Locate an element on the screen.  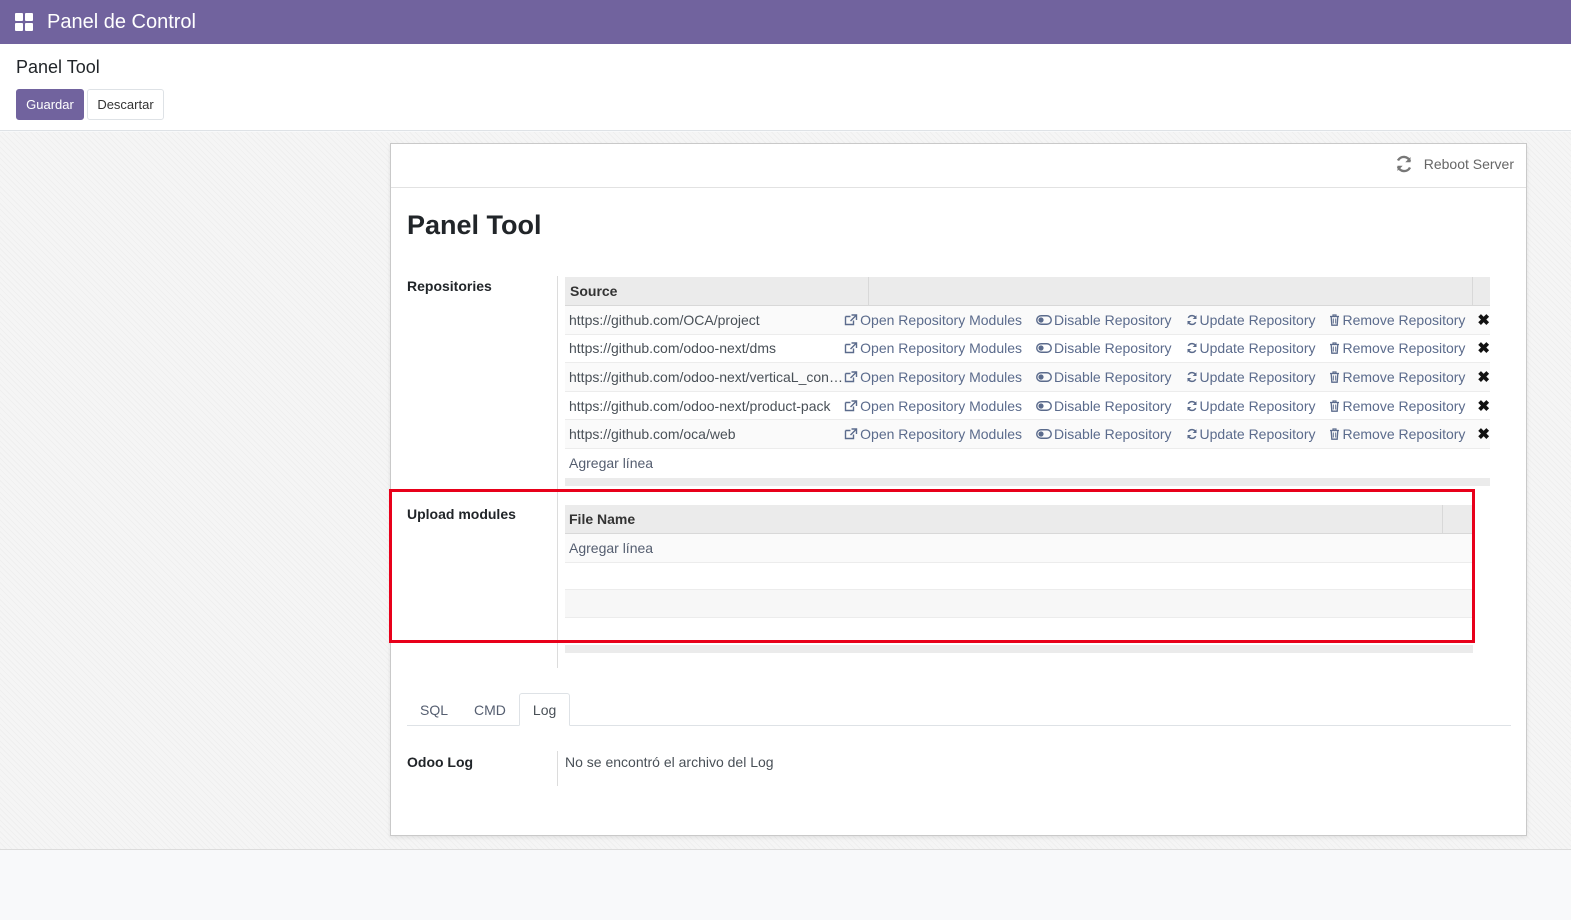
notebook-tabs: SQL CMD Log is located at coordinates (959, 709).